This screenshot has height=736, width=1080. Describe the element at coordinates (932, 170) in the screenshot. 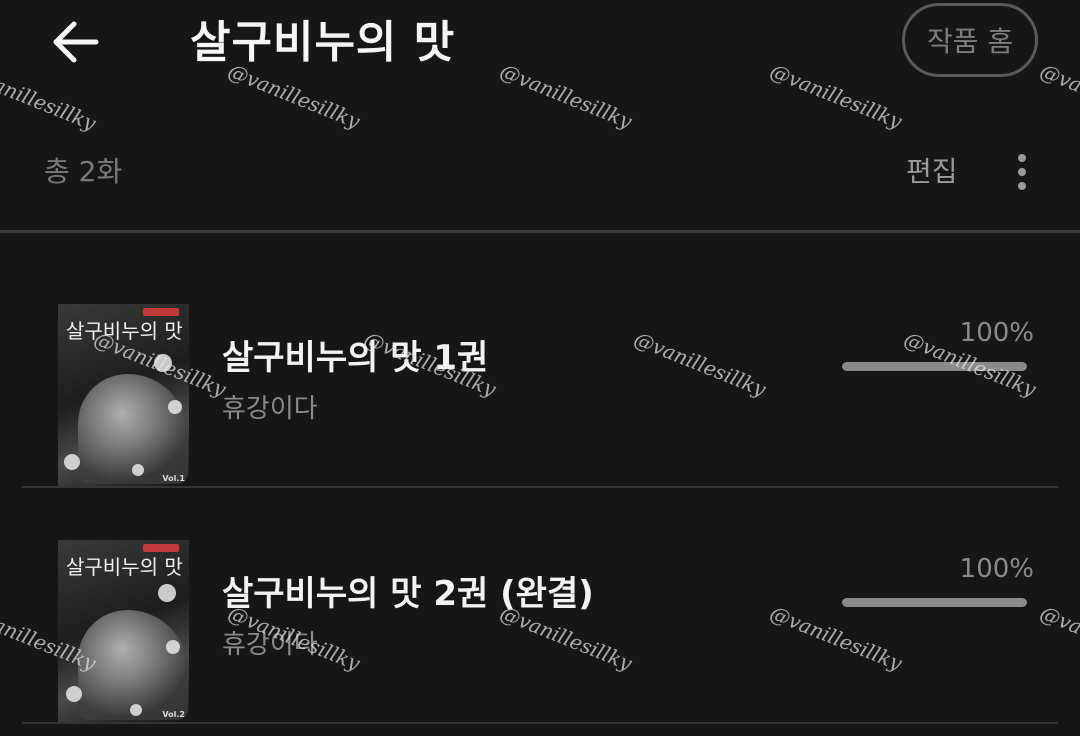

I see `edit-button: 편집` at that location.